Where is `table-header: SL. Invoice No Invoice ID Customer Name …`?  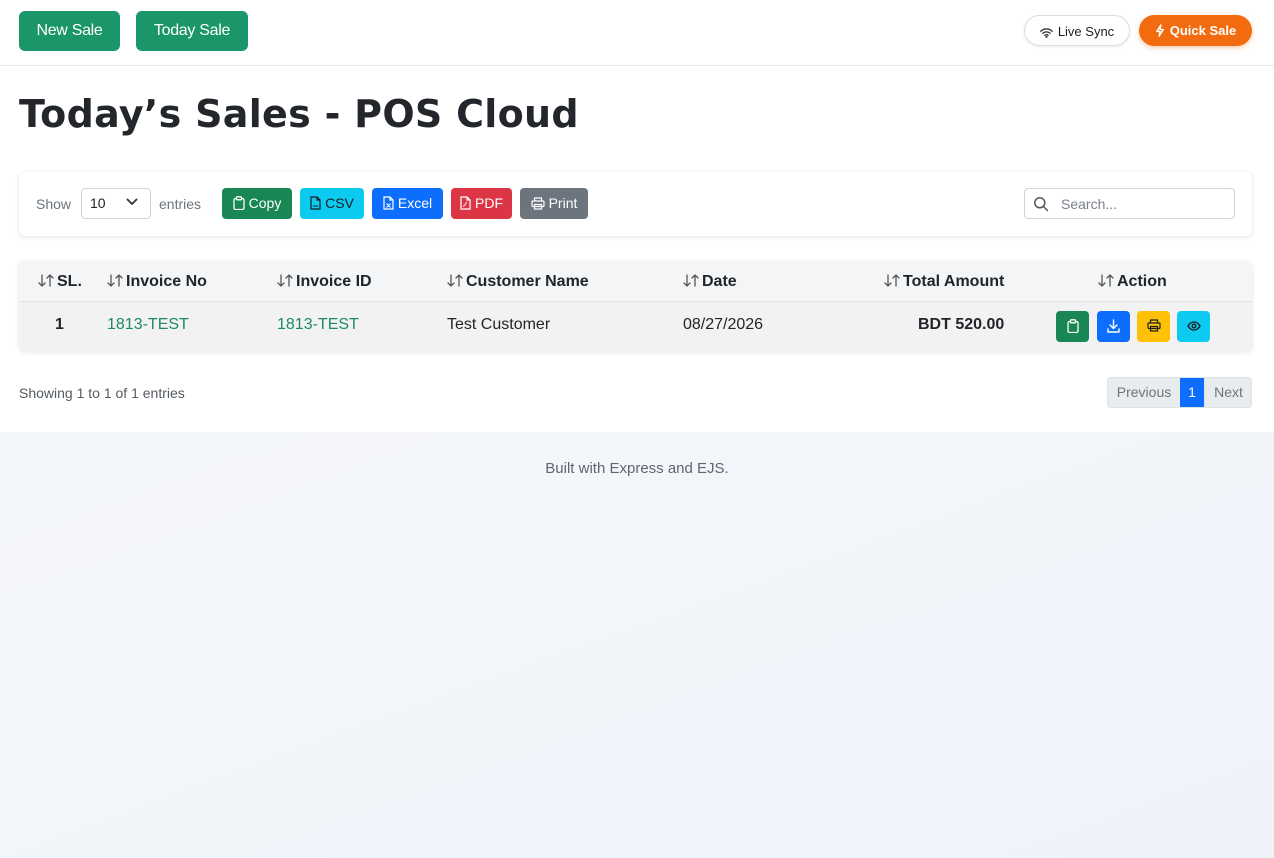 table-header: SL. Invoice No Invoice ID Customer Name … is located at coordinates (635, 281).